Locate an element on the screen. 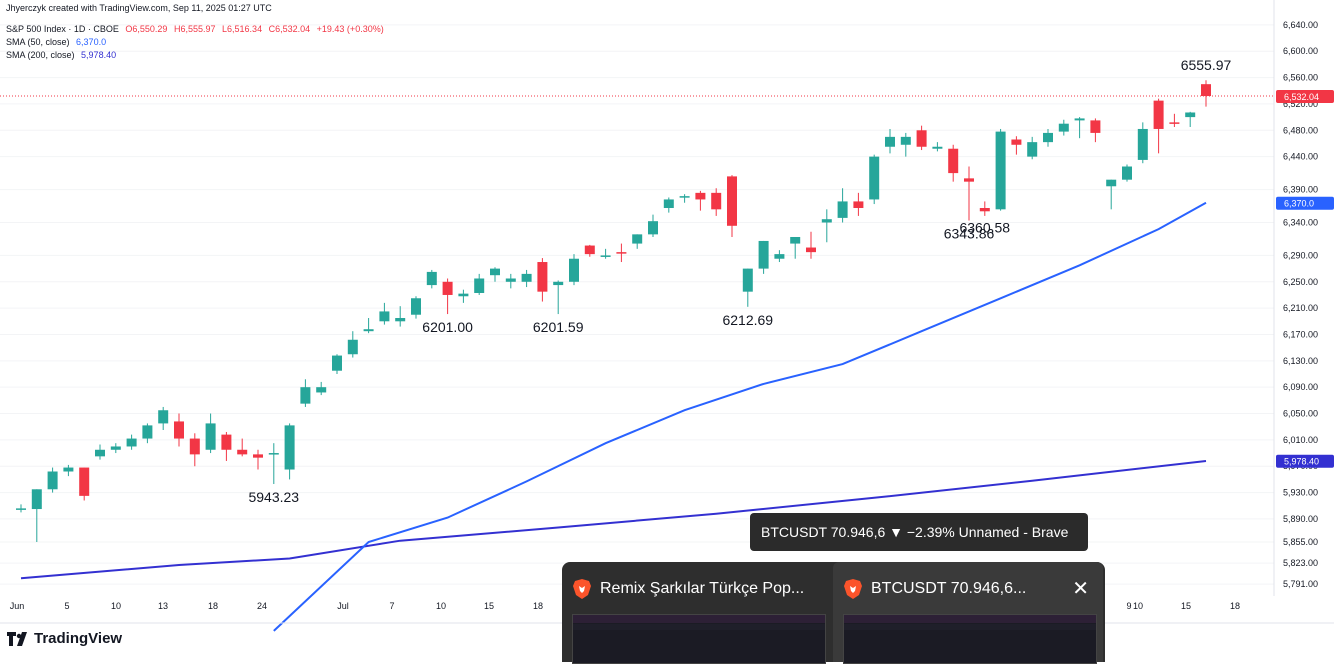  x-tick-label: 15 is located at coordinates (489, 606).